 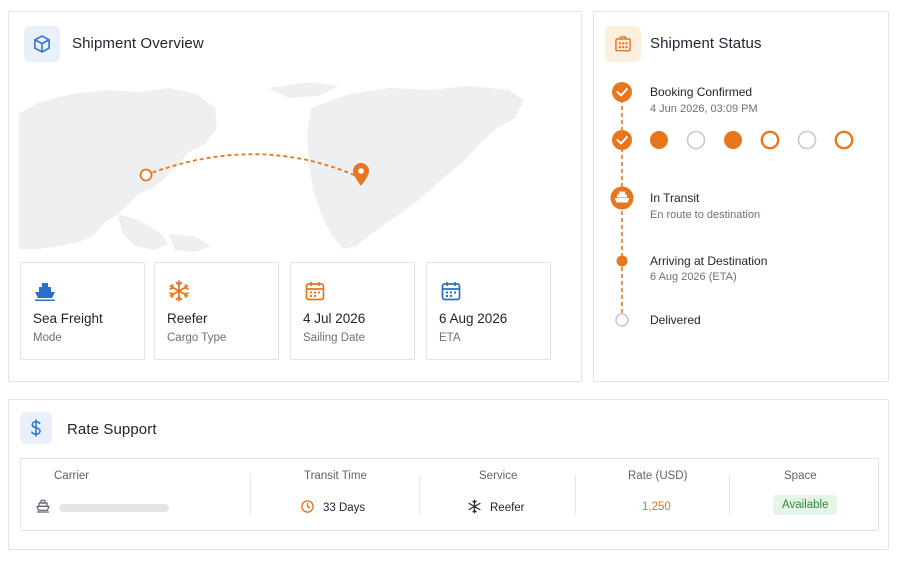 What do you see at coordinates (473, 318) in the screenshot?
I see `eta-value: 6 Aug 2026` at bounding box center [473, 318].